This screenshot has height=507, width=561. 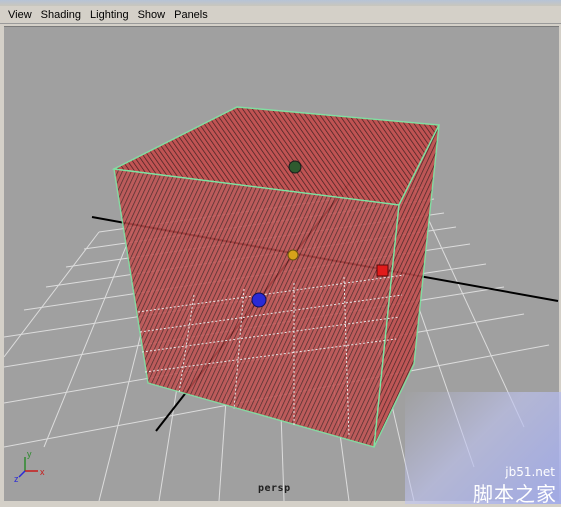 I want to click on manipulator-blue-handle, so click(x=259, y=300).